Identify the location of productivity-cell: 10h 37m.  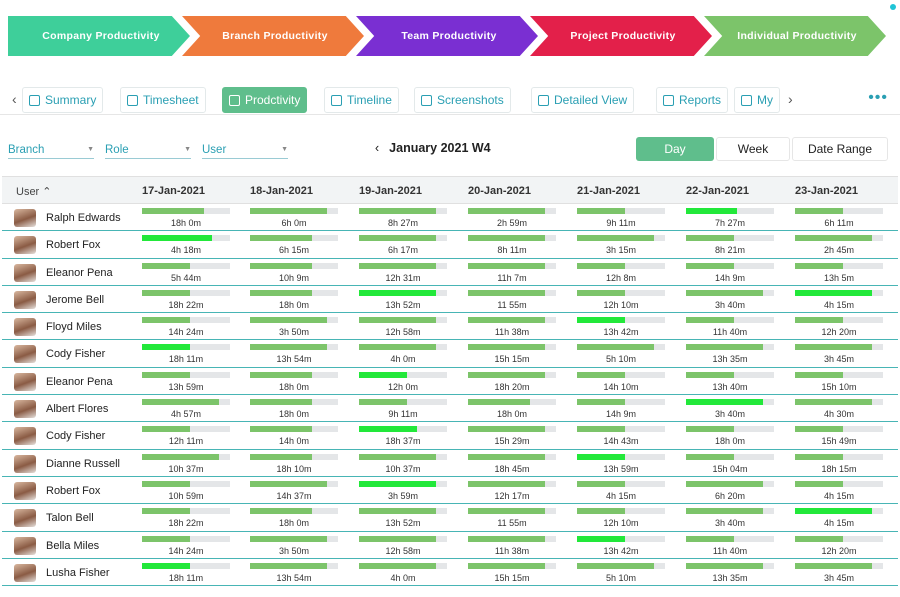
(403, 463).